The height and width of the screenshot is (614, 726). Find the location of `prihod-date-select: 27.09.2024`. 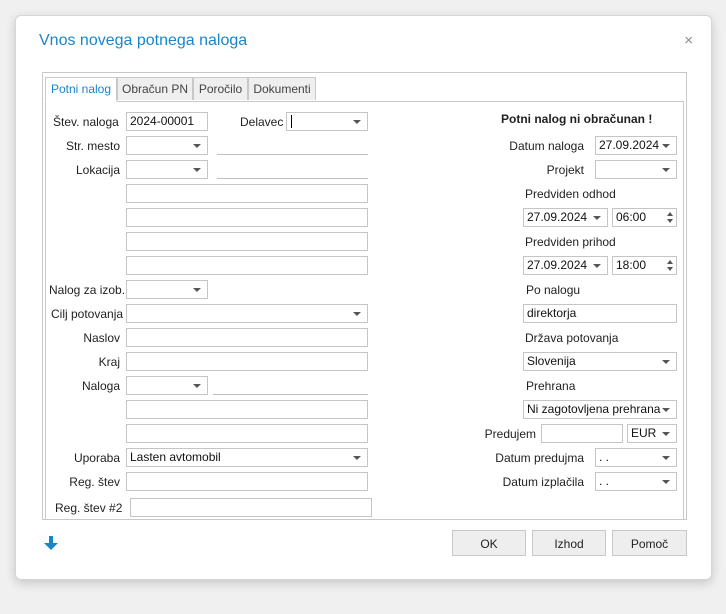

prihod-date-select: 27.09.2024 is located at coordinates (565, 265).